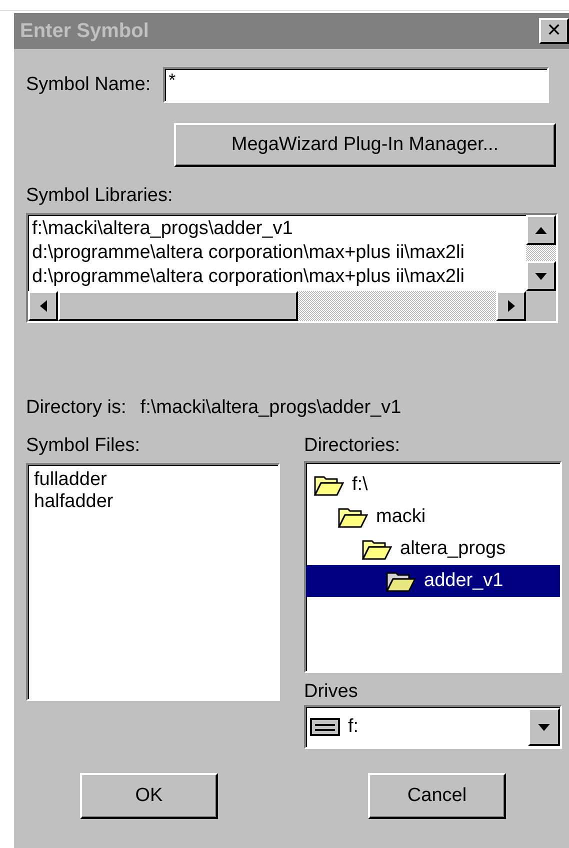 The image size is (569, 848). I want to click on file-list: fulladder halfadder, so click(153, 582).